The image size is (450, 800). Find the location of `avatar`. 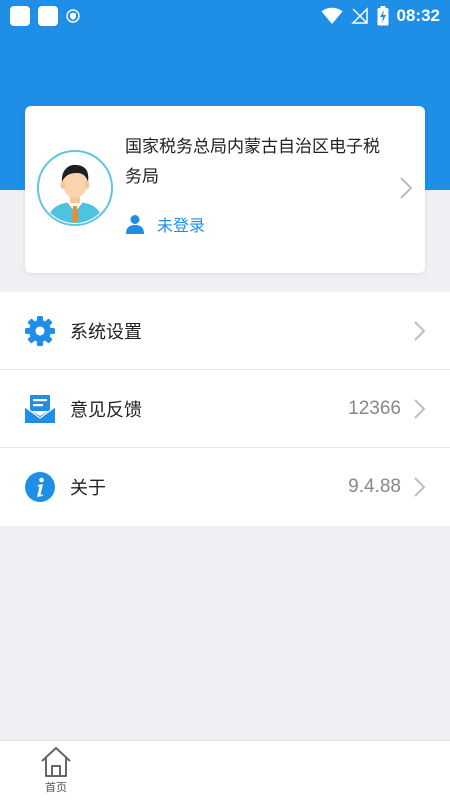

avatar is located at coordinates (75, 188).